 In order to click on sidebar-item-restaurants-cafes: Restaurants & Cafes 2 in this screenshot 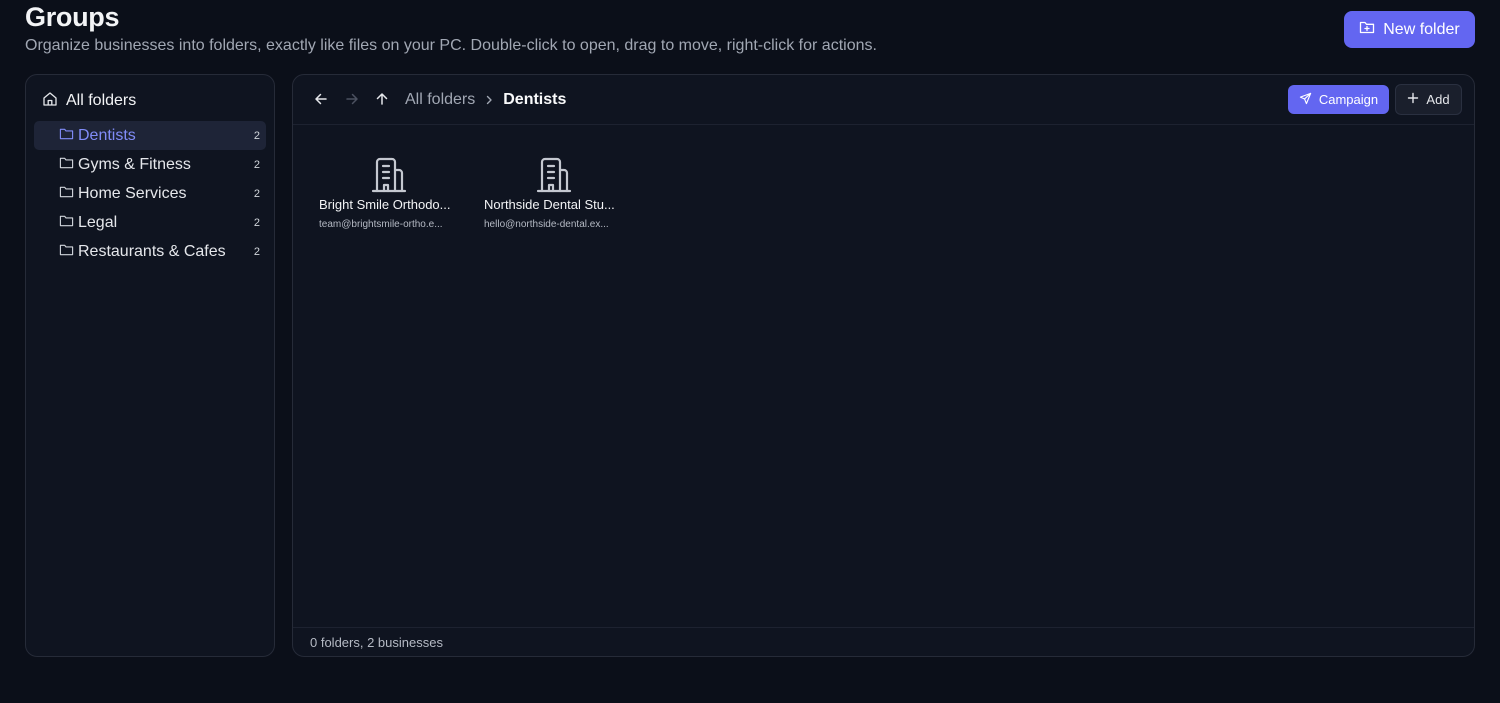, I will do `click(150, 251)`.